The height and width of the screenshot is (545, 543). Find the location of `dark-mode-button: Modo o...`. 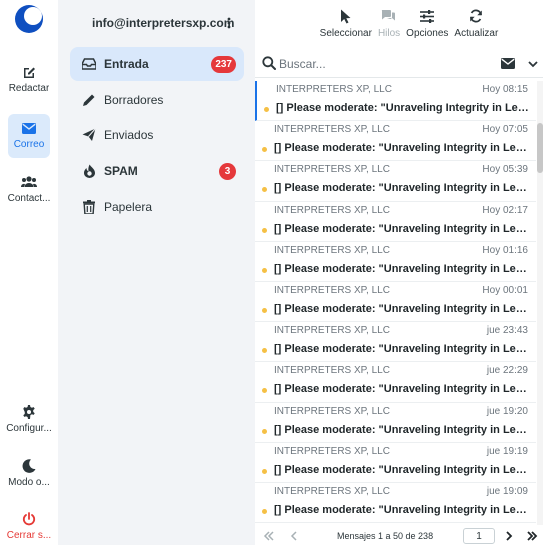

dark-mode-button: Modo o... is located at coordinates (29, 474).